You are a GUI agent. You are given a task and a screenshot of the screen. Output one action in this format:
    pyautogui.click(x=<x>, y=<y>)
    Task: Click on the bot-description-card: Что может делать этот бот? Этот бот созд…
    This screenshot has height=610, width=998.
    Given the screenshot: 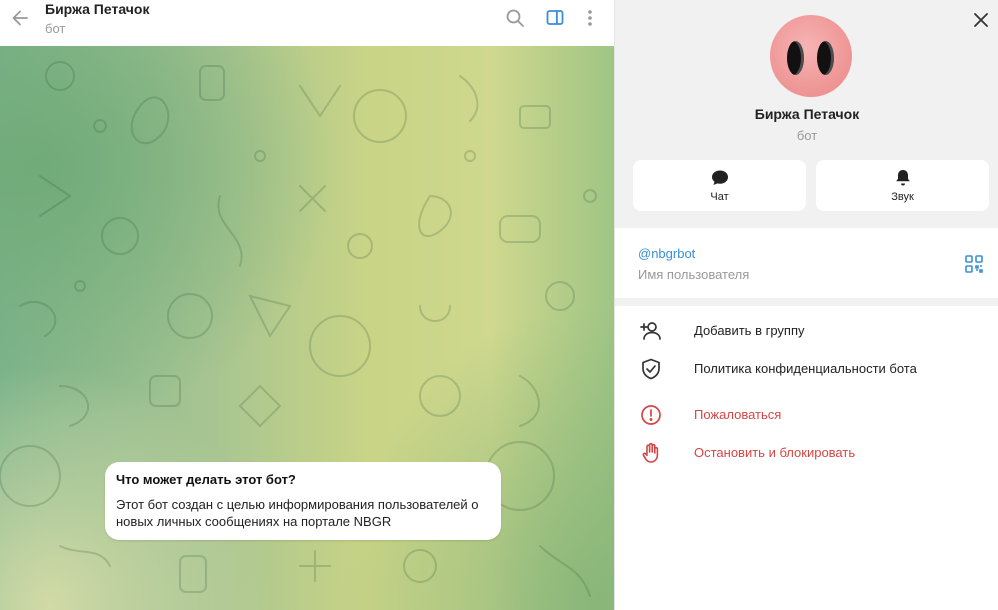 What is the action you would take?
    pyautogui.click(x=303, y=501)
    